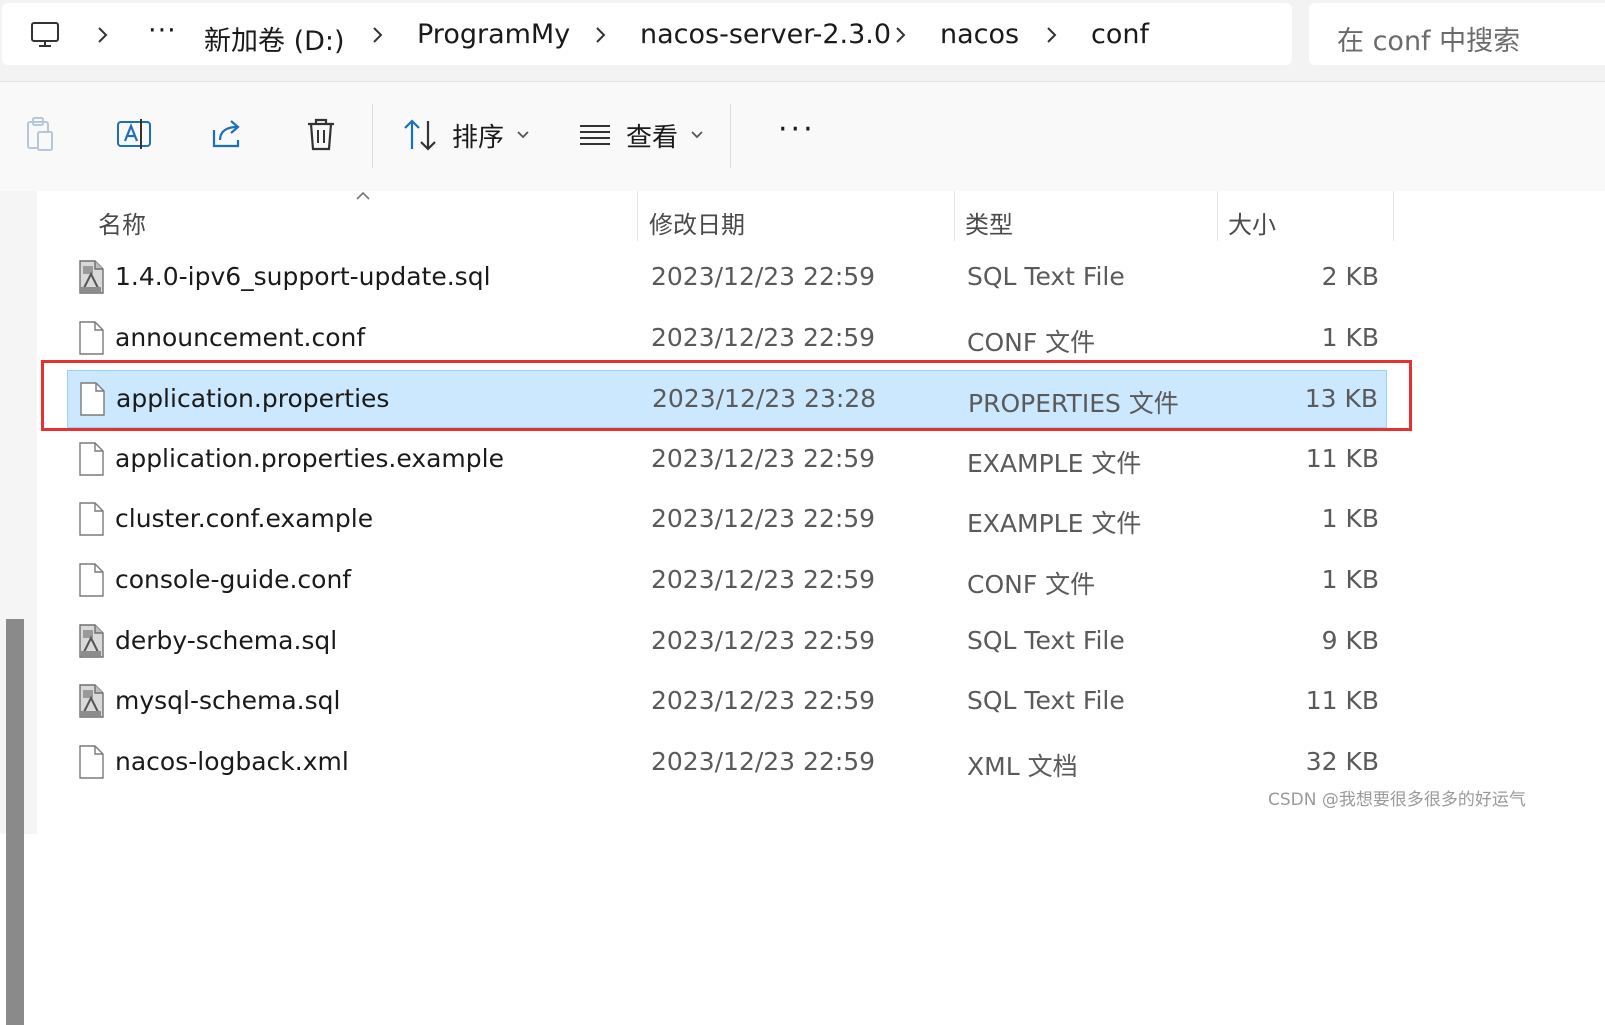 This screenshot has height=1025, width=1605. I want to click on scrollbar-thumb, so click(15, 822).